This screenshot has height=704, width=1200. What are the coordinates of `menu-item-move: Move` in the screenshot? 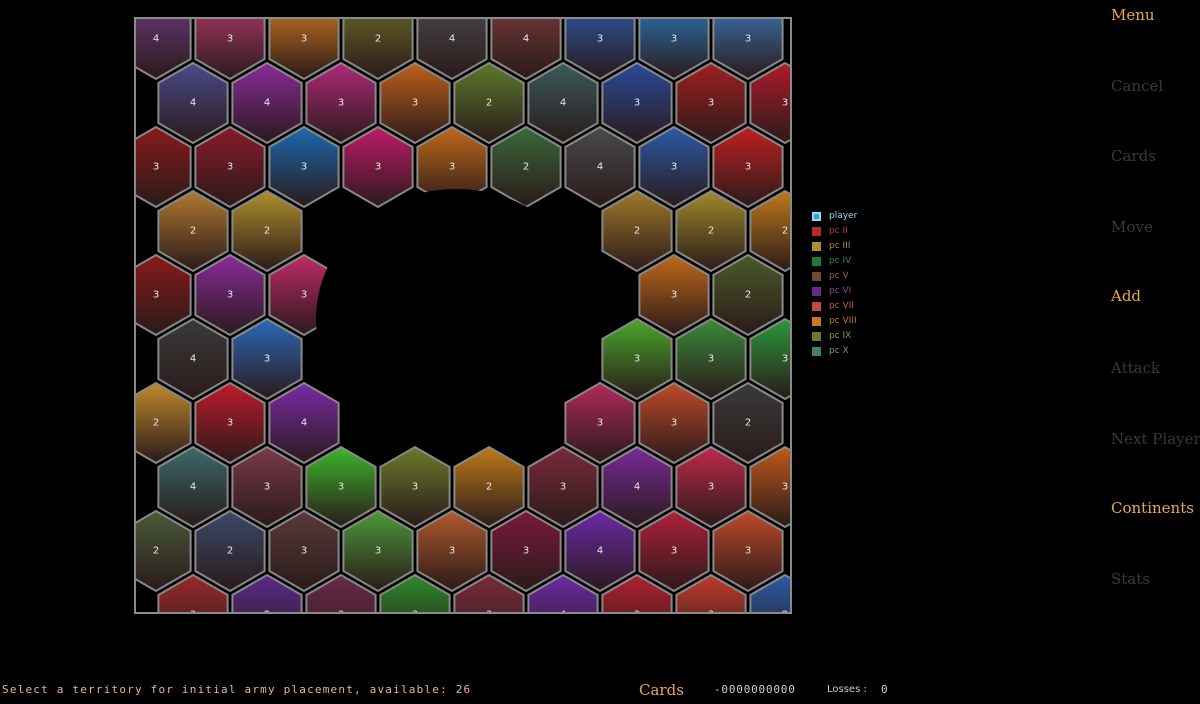 It's located at (1132, 227).